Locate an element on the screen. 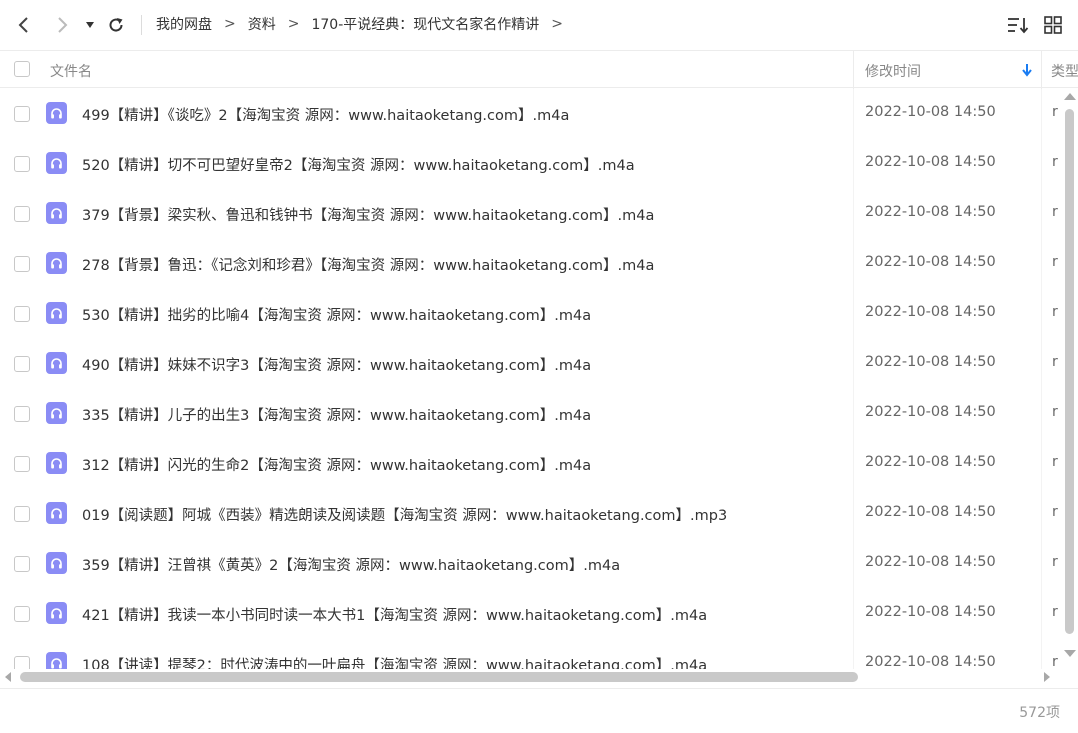 The width and height of the screenshot is (1078, 733). select-all-checkbox is located at coordinates (22, 69).